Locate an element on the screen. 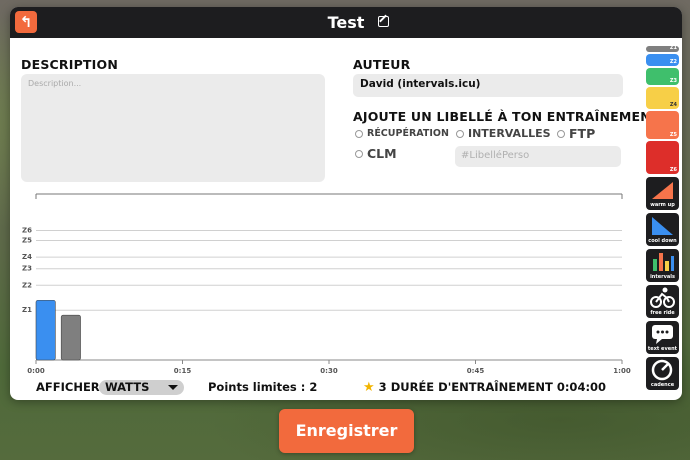  x-tick-label: 0:45 is located at coordinates (476, 371).